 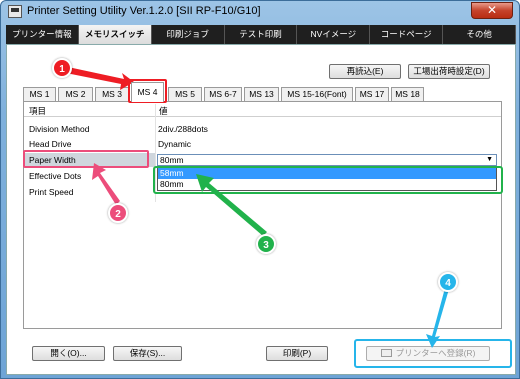 I want to click on tab-memory-switch: メモリスイッチ, so click(x=115, y=34).